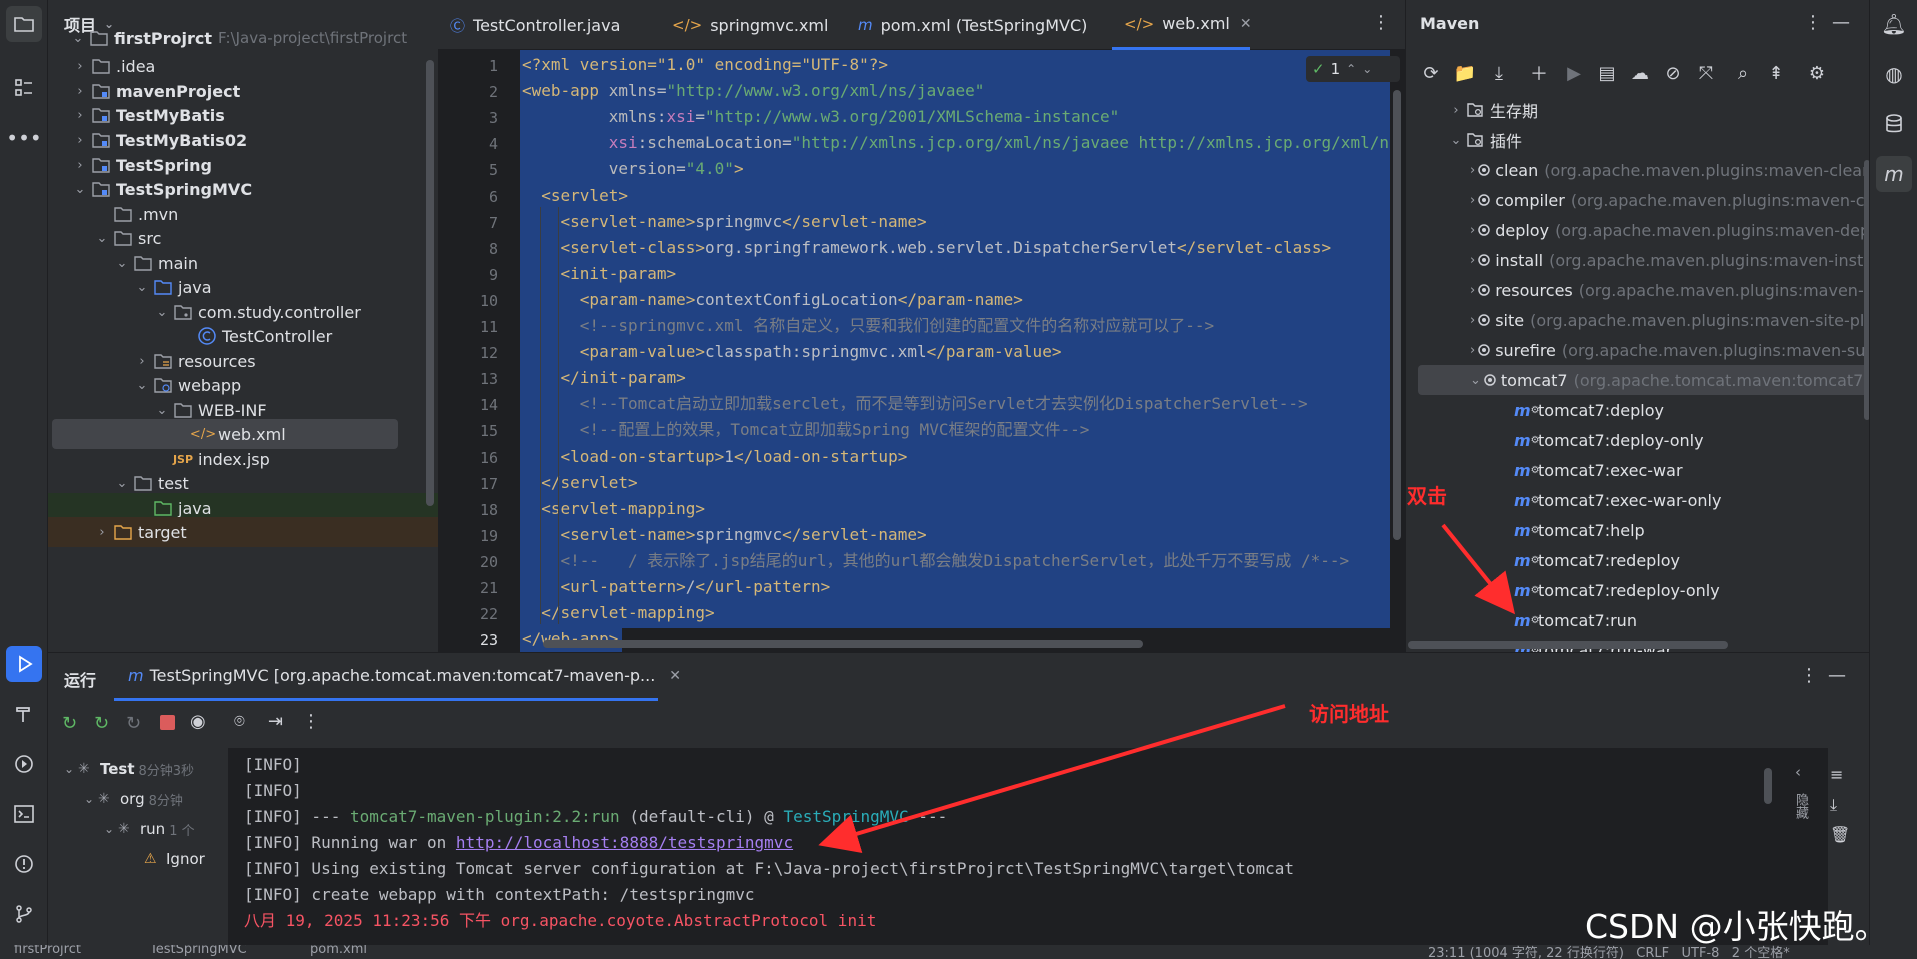 The image size is (1917, 959). I want to click on build-tool-button, so click(24, 714).